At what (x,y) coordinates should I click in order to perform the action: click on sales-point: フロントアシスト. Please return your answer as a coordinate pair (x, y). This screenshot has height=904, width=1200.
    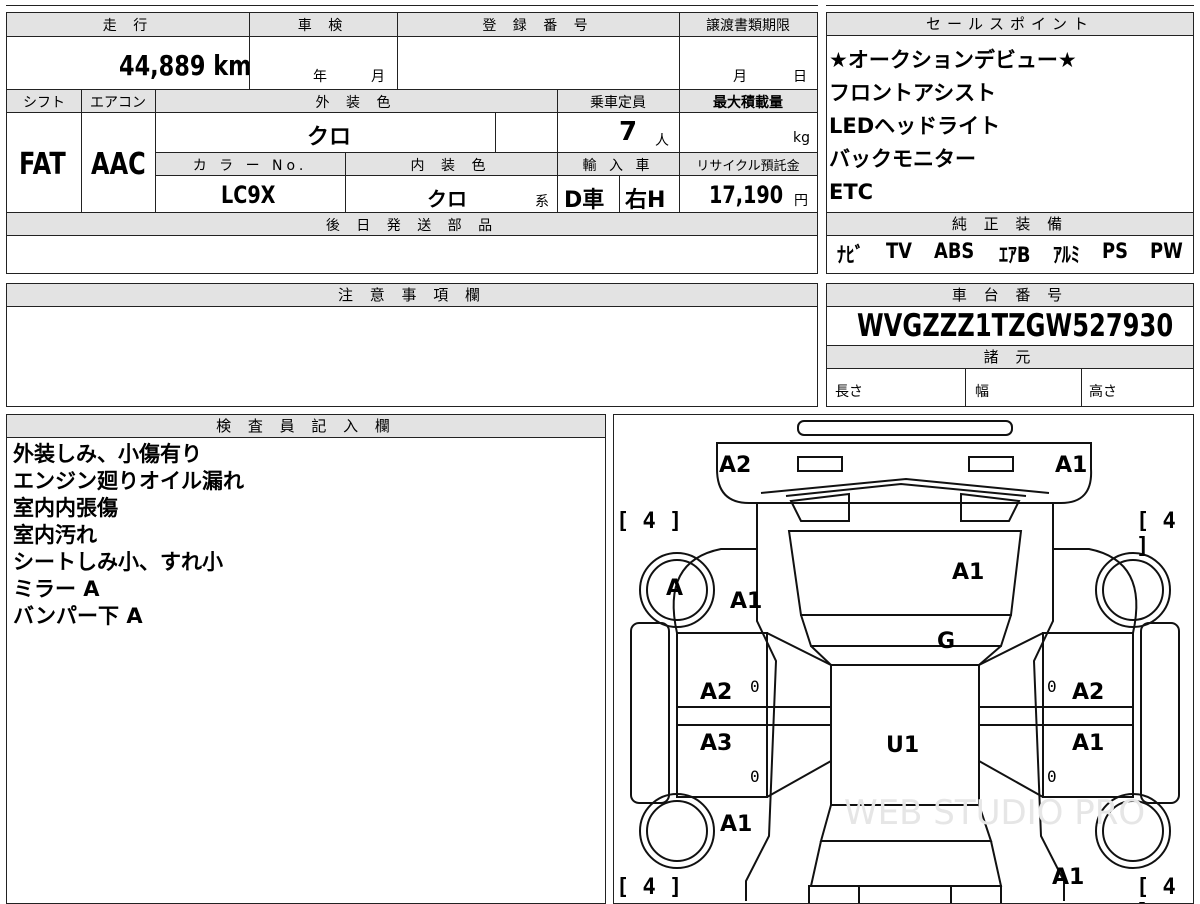
    Looking at the image, I should click on (913, 93).